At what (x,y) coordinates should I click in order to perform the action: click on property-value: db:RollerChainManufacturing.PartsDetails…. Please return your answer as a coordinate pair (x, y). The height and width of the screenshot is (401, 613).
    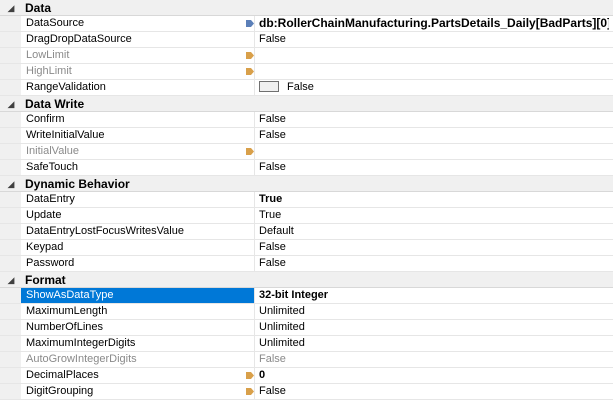
    Looking at the image, I should click on (434, 23).